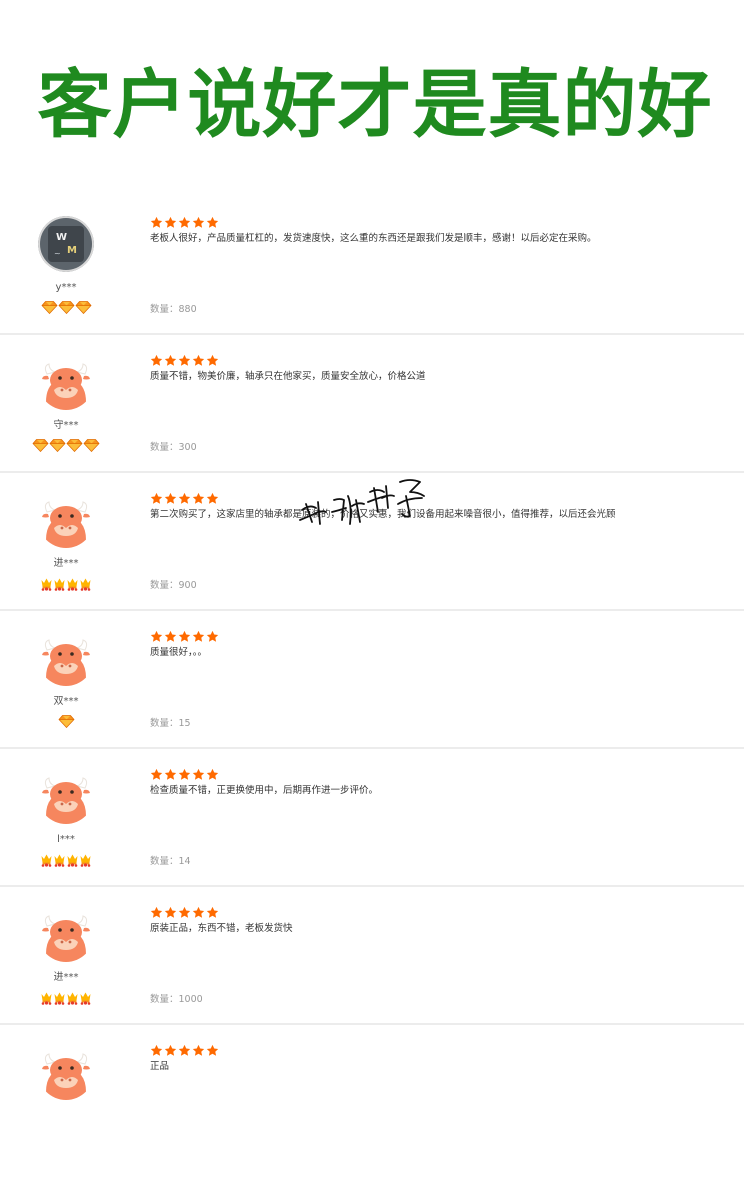 The width and height of the screenshot is (750, 1193). I want to click on purchase-quantity: 数量：15, so click(170, 723).